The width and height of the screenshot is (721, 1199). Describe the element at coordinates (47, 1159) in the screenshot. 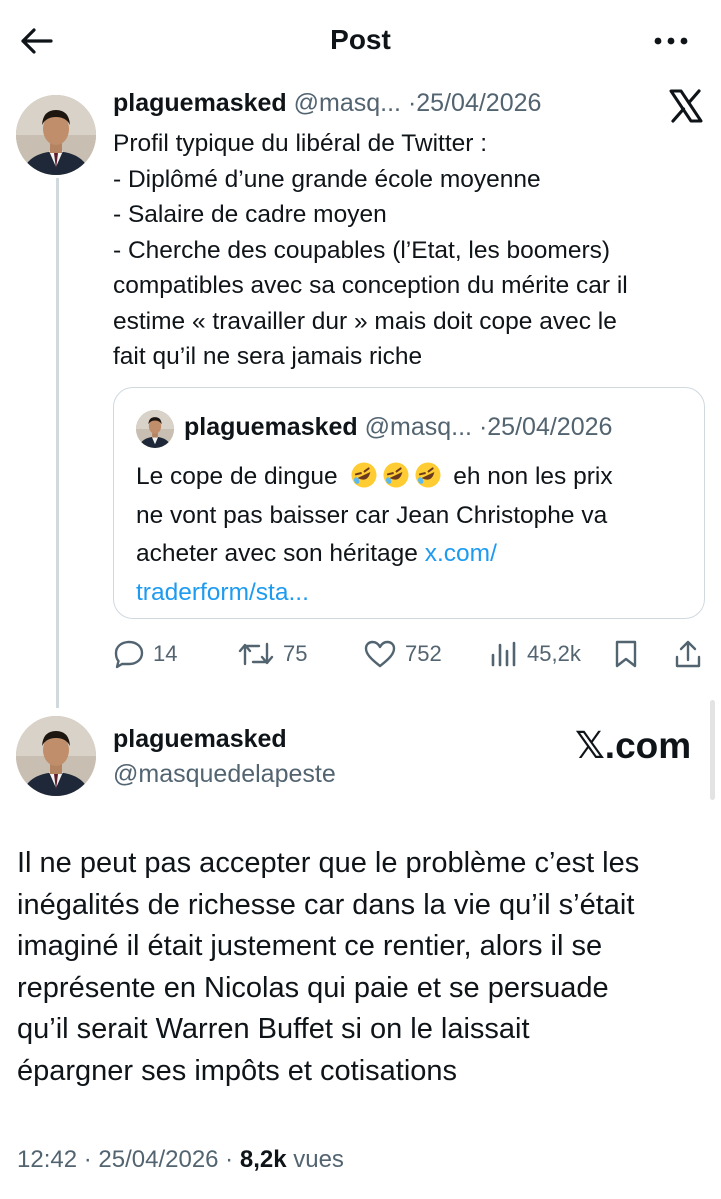

I see `post-time: 12:42` at that location.